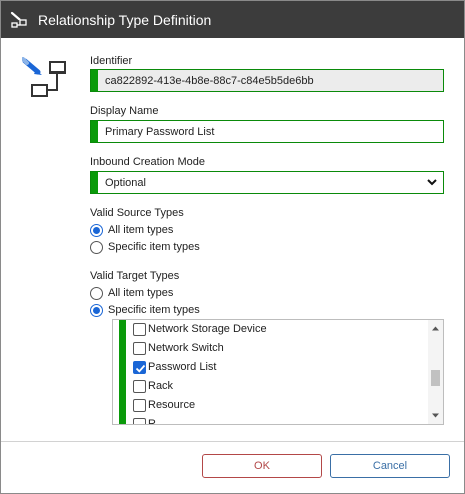  Describe the element at coordinates (435, 328) in the screenshot. I see `scroll-up-icon` at that location.